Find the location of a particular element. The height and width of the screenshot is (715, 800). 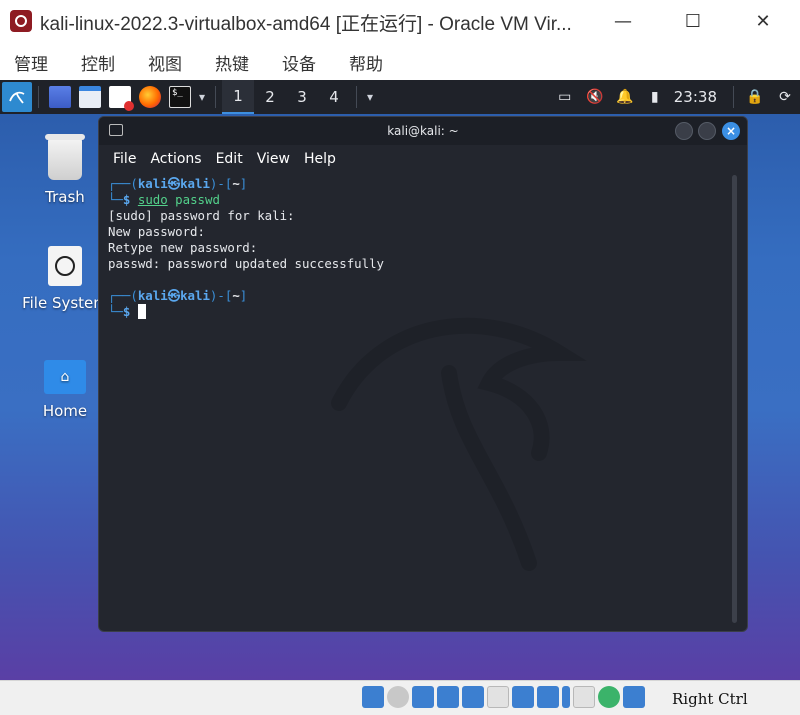

usb-icon is located at coordinates (473, 697).